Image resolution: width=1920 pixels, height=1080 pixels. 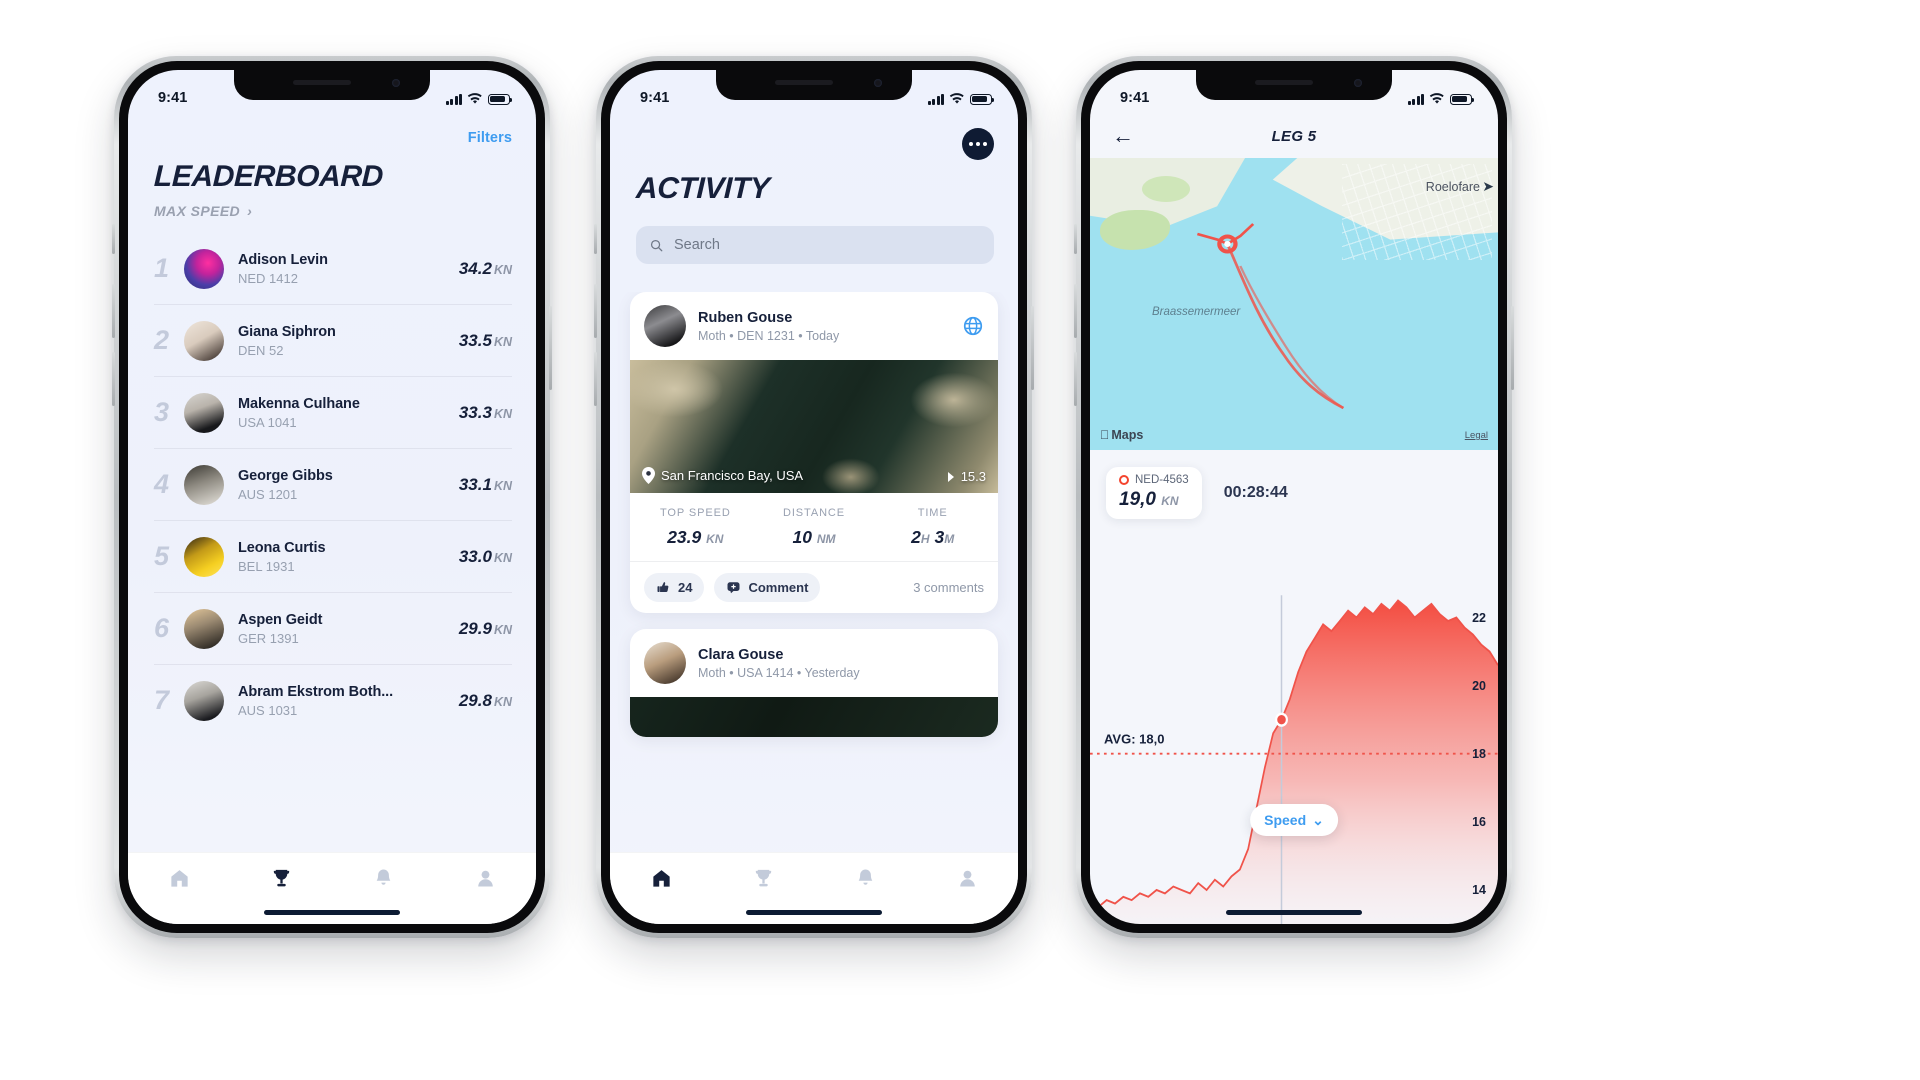 What do you see at coordinates (161, 628) in the screenshot?
I see `rank: 6` at bounding box center [161, 628].